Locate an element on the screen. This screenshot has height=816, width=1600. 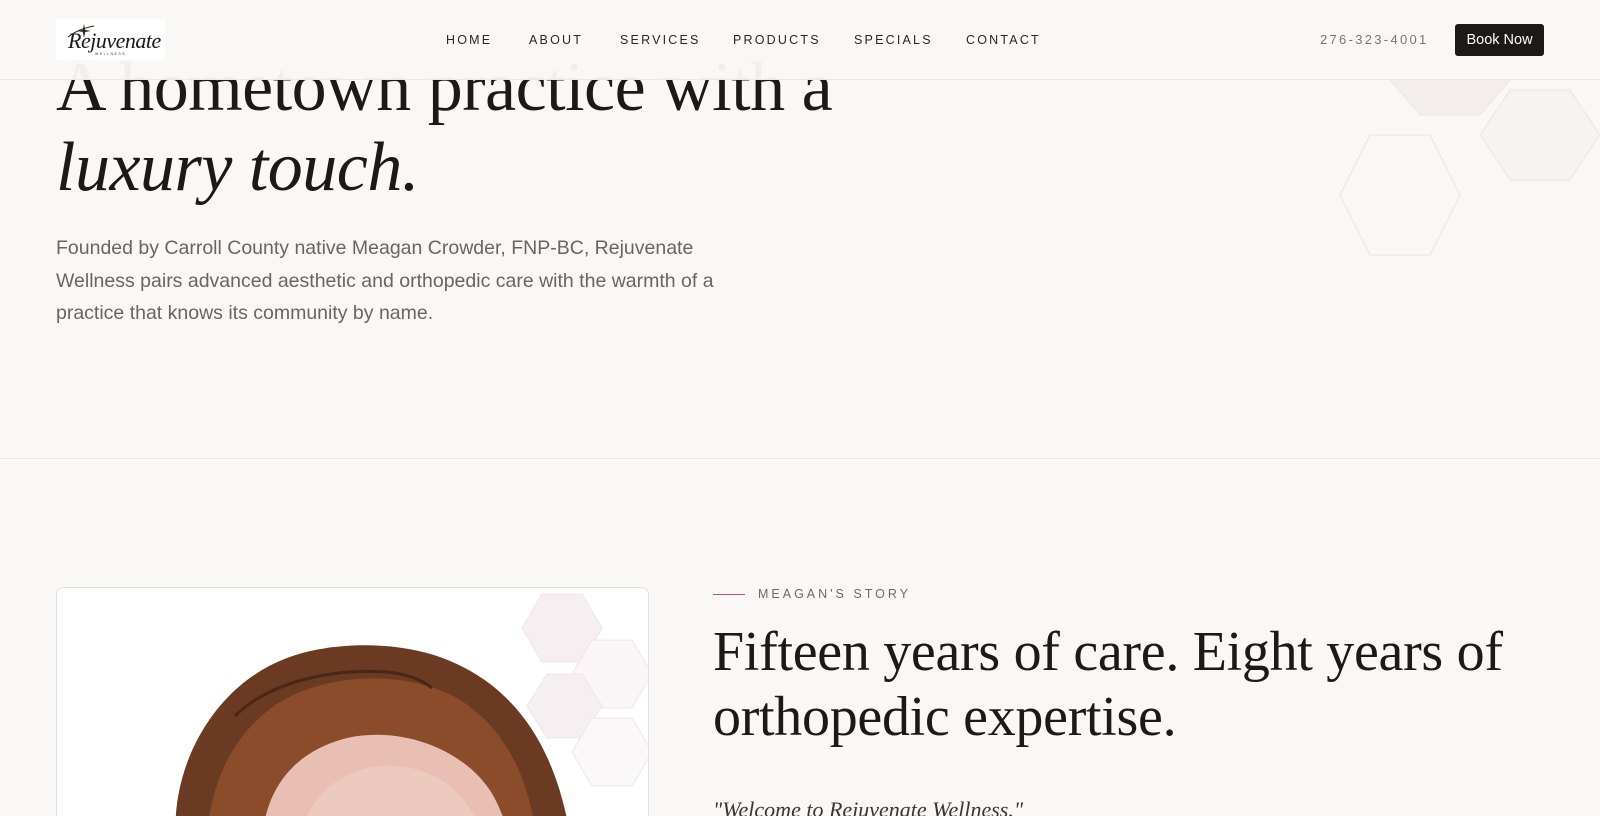
logo-wordmark: Rejuvenate is located at coordinates (114, 40).